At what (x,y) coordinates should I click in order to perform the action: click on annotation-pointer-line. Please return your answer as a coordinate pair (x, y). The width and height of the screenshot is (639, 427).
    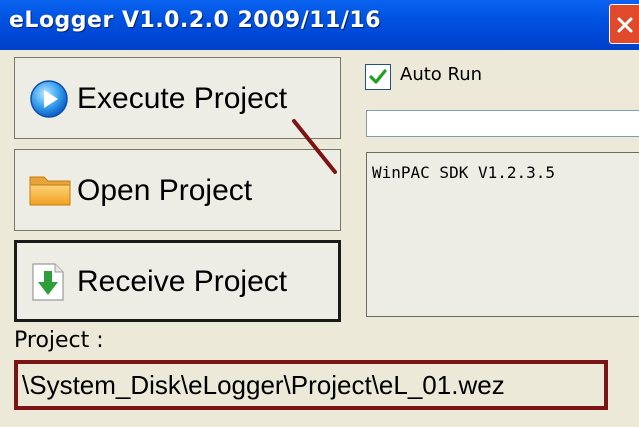
    Looking at the image, I should click on (314, 146).